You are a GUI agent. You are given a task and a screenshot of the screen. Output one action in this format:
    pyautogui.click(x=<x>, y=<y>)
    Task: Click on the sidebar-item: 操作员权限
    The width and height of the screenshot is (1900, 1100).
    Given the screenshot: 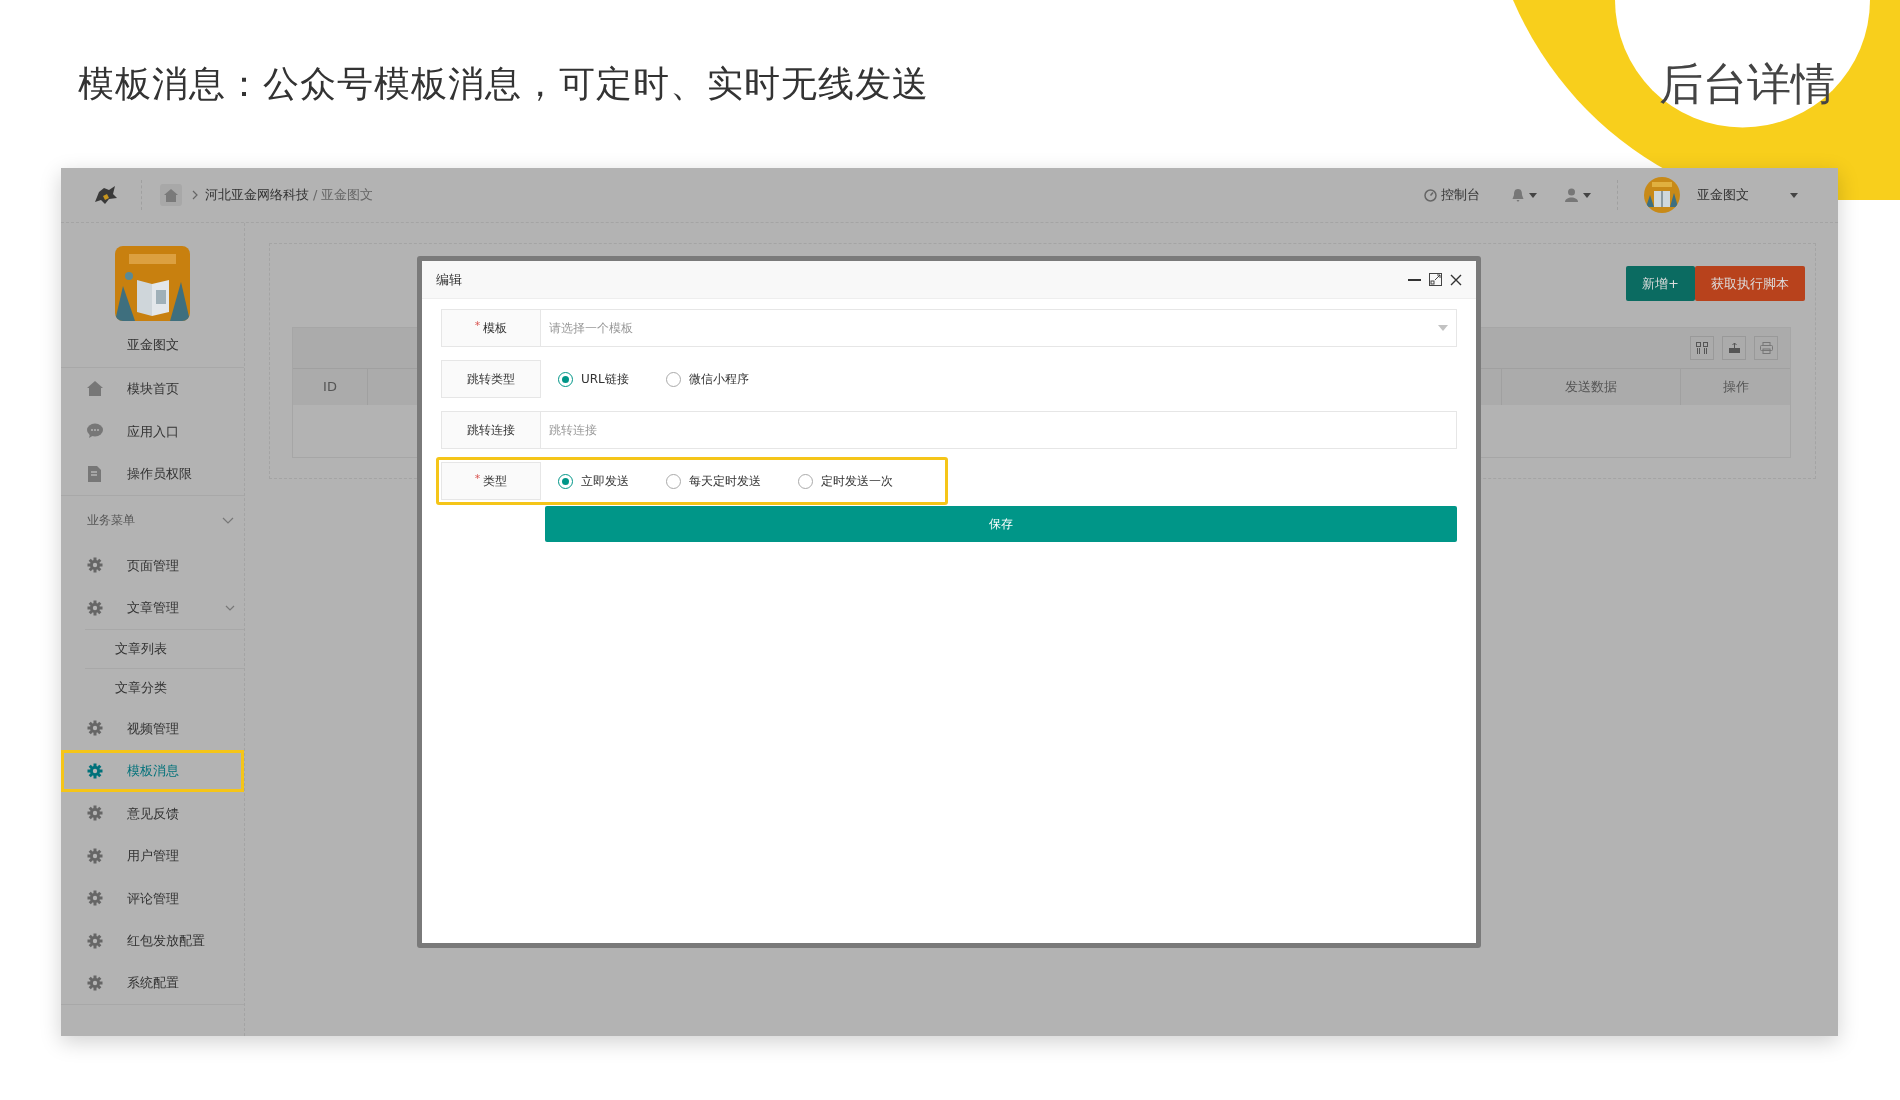 What is the action you would take?
    pyautogui.click(x=152, y=473)
    